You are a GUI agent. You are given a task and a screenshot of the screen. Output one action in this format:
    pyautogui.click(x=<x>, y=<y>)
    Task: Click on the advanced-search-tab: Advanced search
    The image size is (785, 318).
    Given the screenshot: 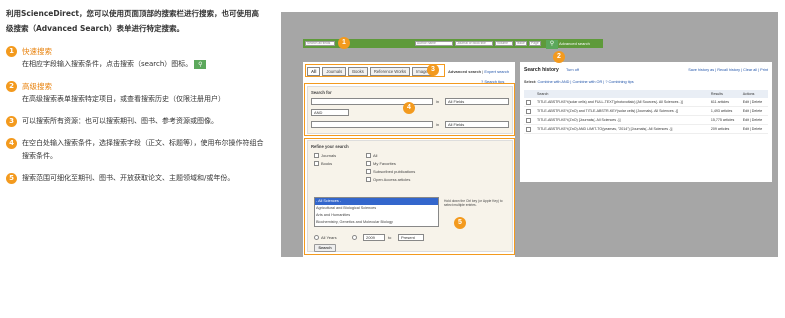 What is the action you would take?
    pyautogui.click(x=464, y=71)
    